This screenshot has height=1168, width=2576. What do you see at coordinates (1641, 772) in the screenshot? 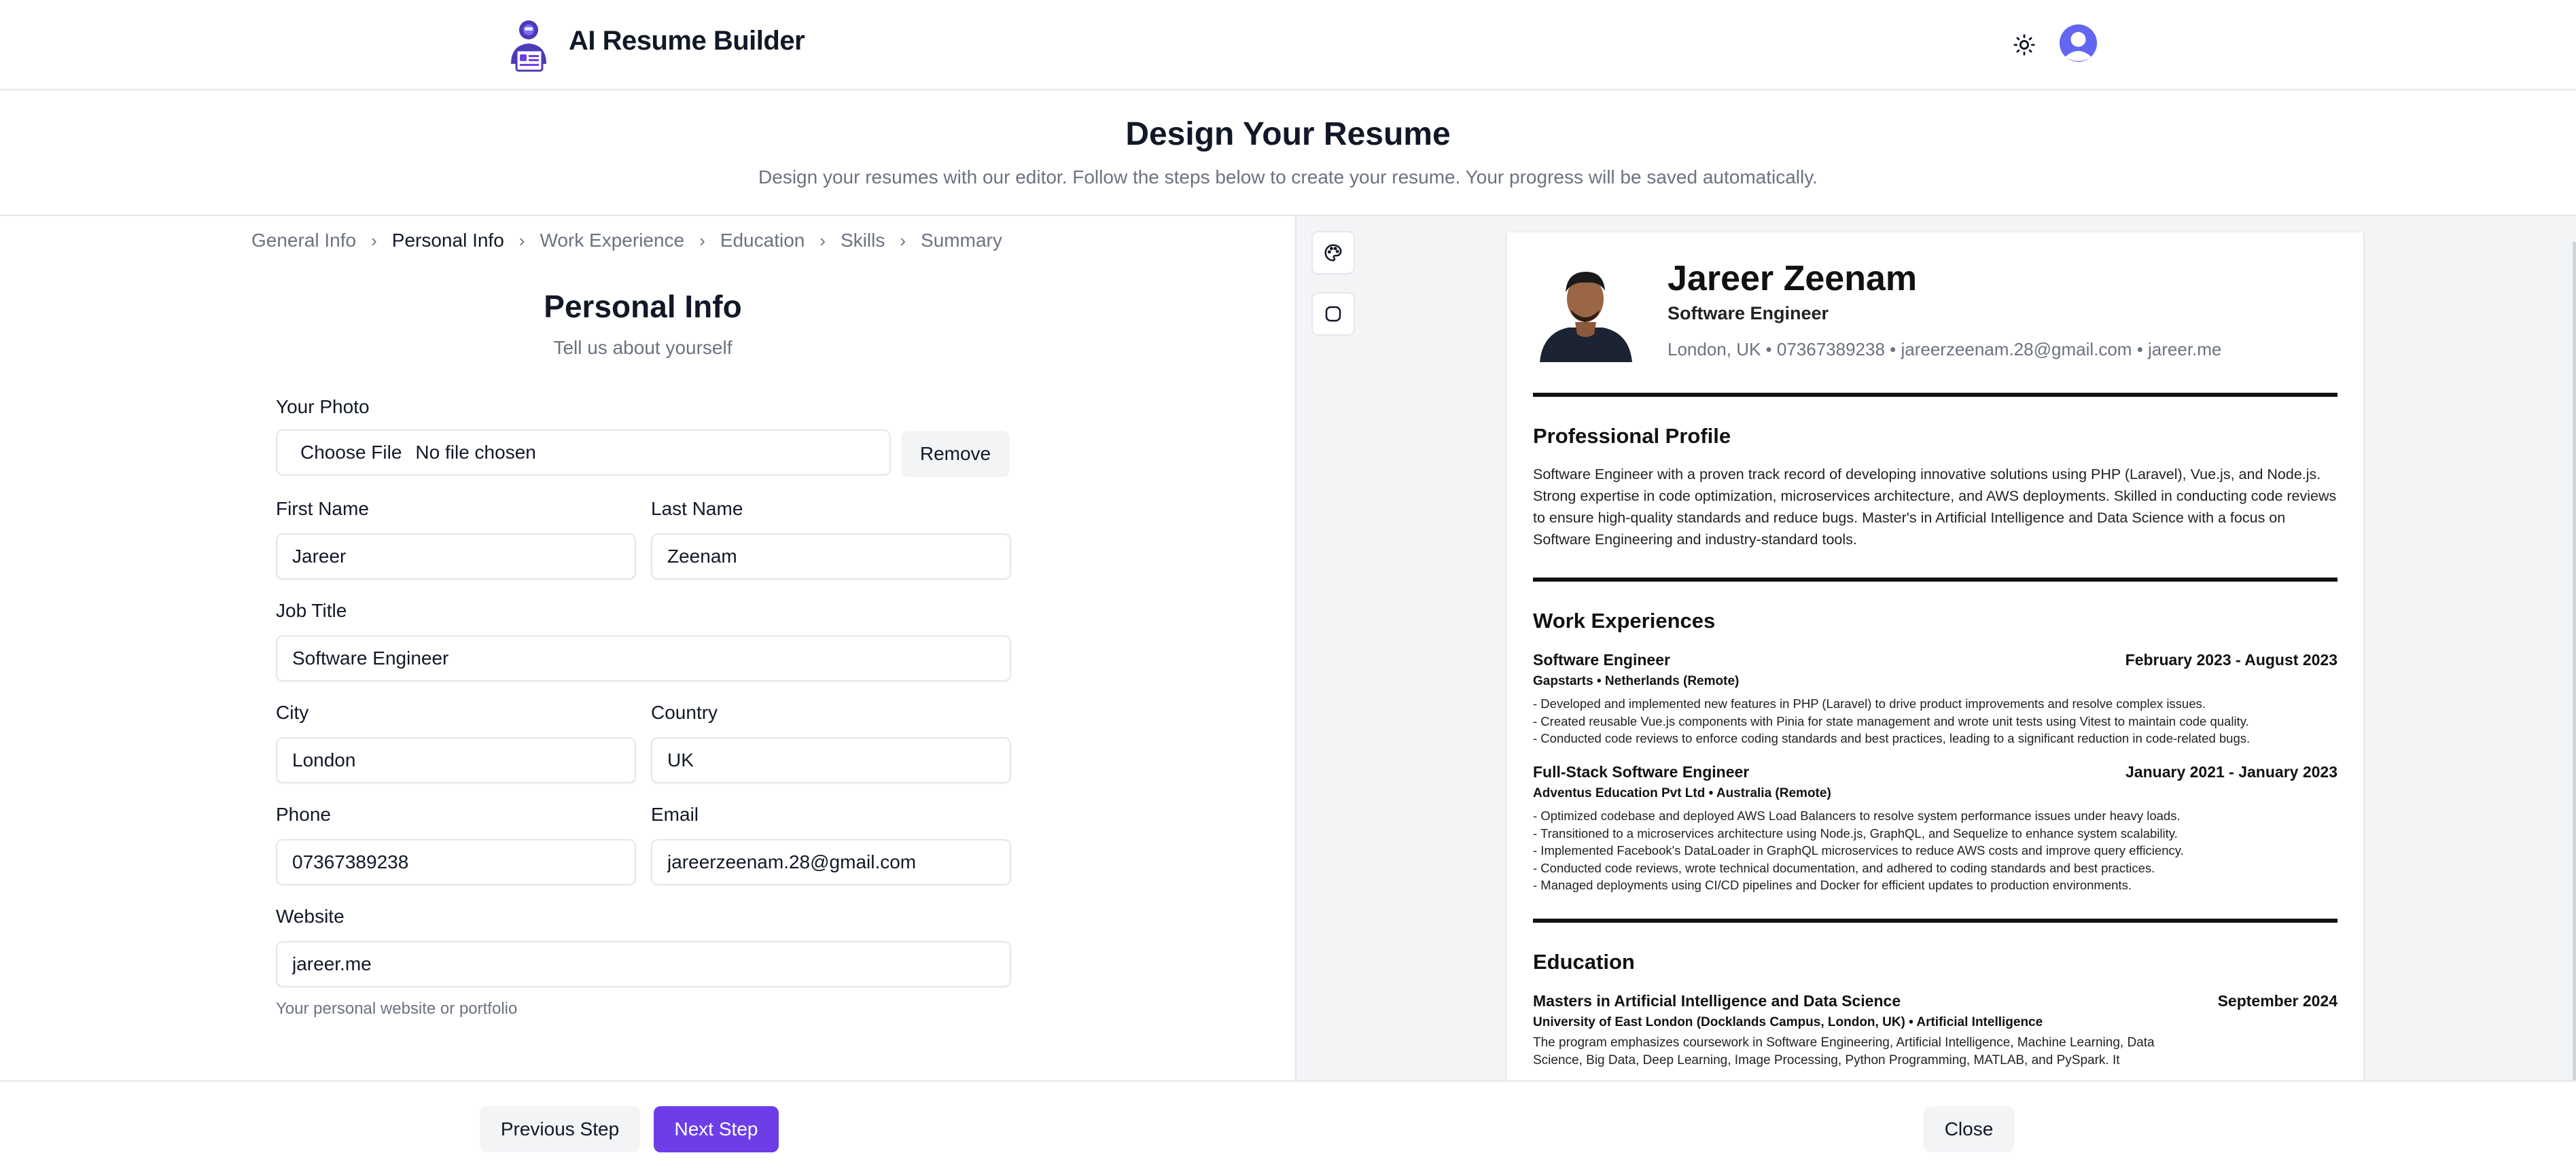
I see `job-title: Full-Stack Software Engineer` at bounding box center [1641, 772].